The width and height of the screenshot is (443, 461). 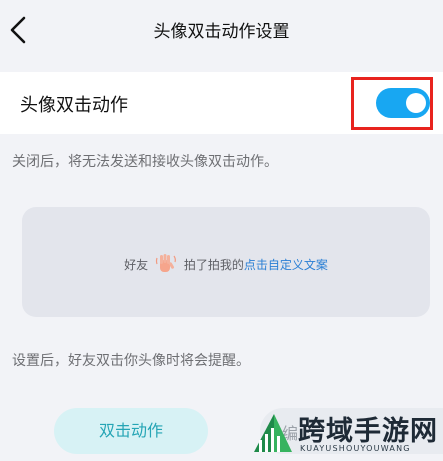 I want to click on watermark-subtitle: KUAYUSHOUYOUWANG, so click(x=355, y=448).